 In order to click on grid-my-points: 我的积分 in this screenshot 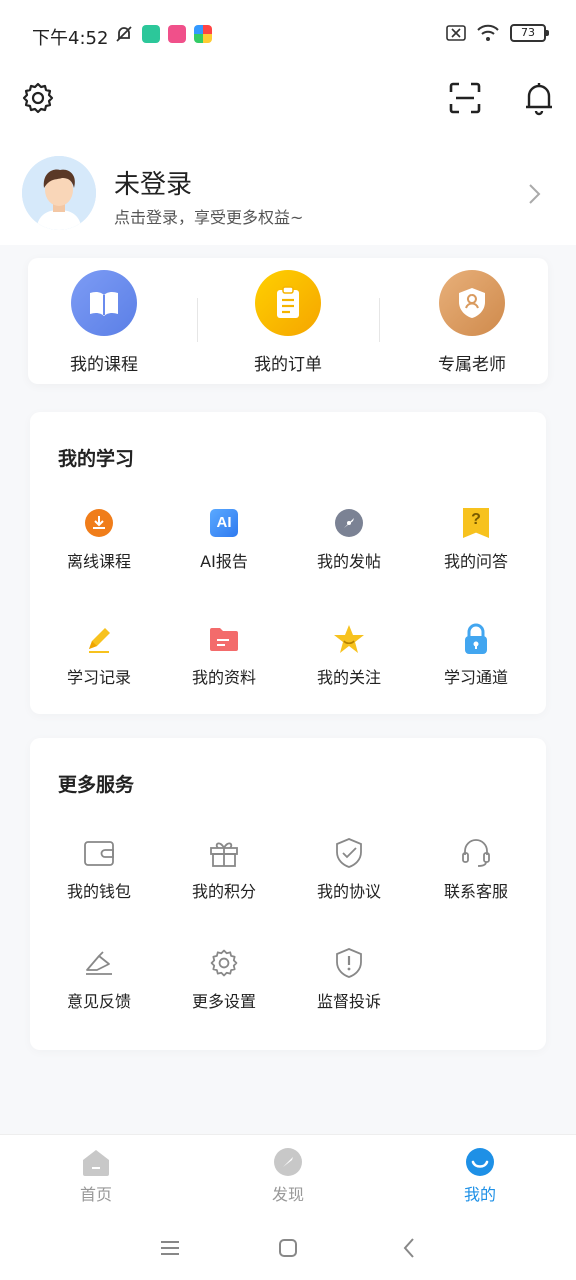, I will do `click(224, 869)`.